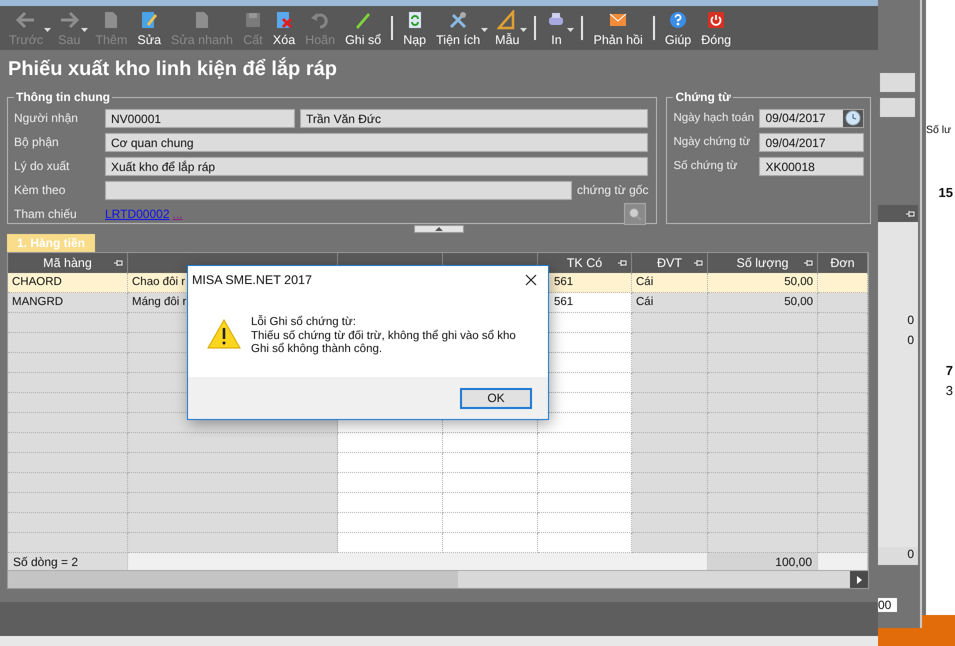  Describe the element at coordinates (618, 28) in the screenshot. I see `toolbar-button: Phản hồi` at that location.